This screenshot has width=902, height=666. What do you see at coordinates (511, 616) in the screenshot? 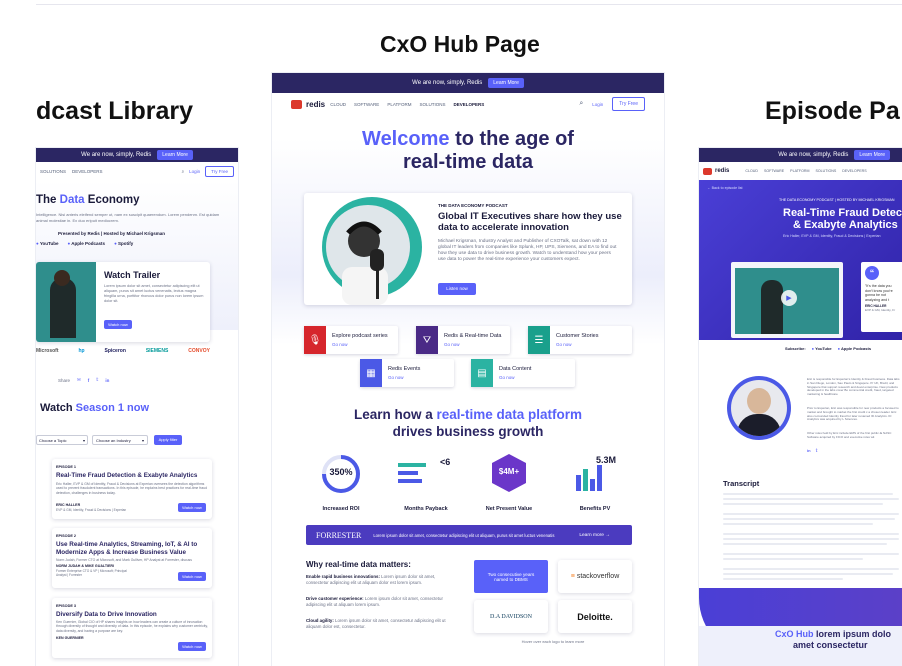
I see `da-davidson-logo: D.A DAVIDSON` at bounding box center [511, 616].